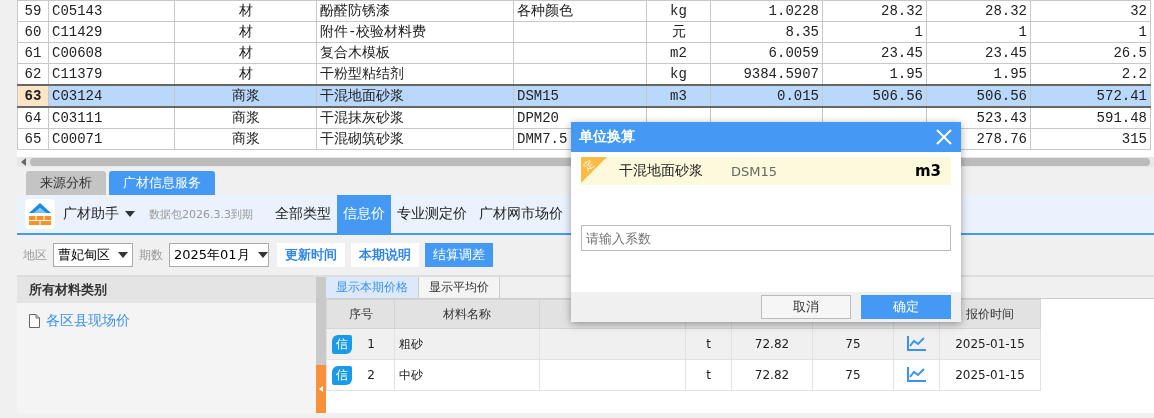 Image resolution: width=1154 pixels, height=418 pixels. Describe the element at coordinates (580, 11) in the screenshot. I see `table-cell: 各种颜色` at that location.